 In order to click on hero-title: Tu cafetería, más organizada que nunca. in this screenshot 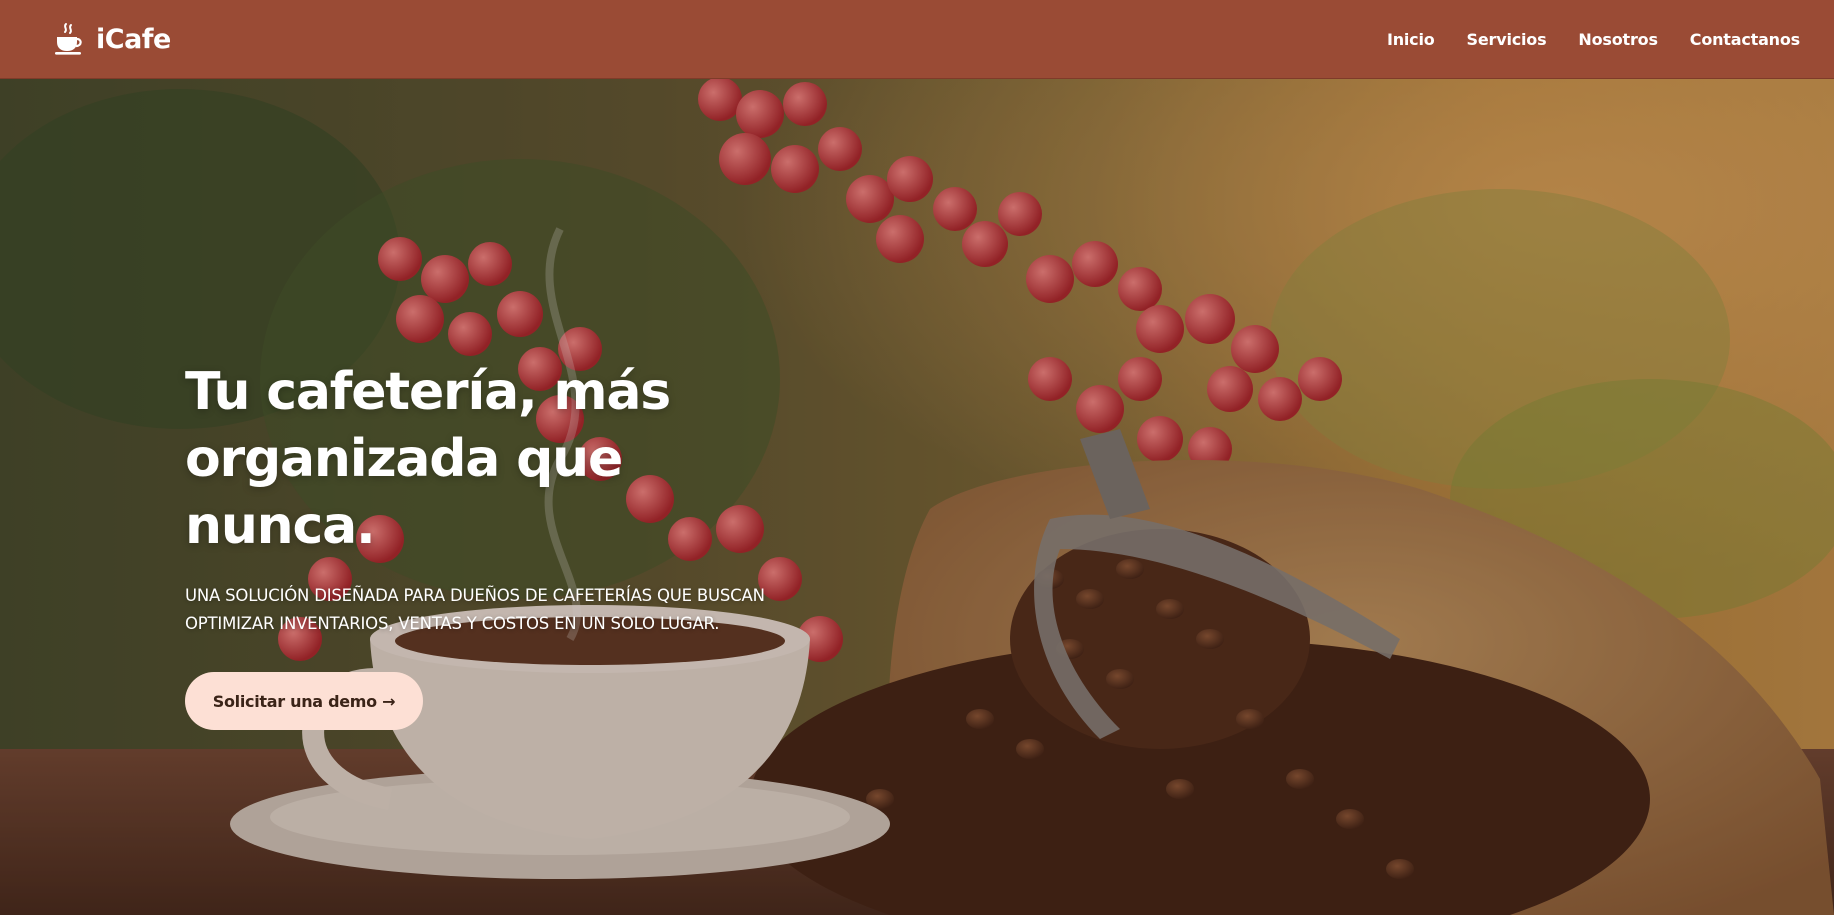, I will do `click(428, 459)`.